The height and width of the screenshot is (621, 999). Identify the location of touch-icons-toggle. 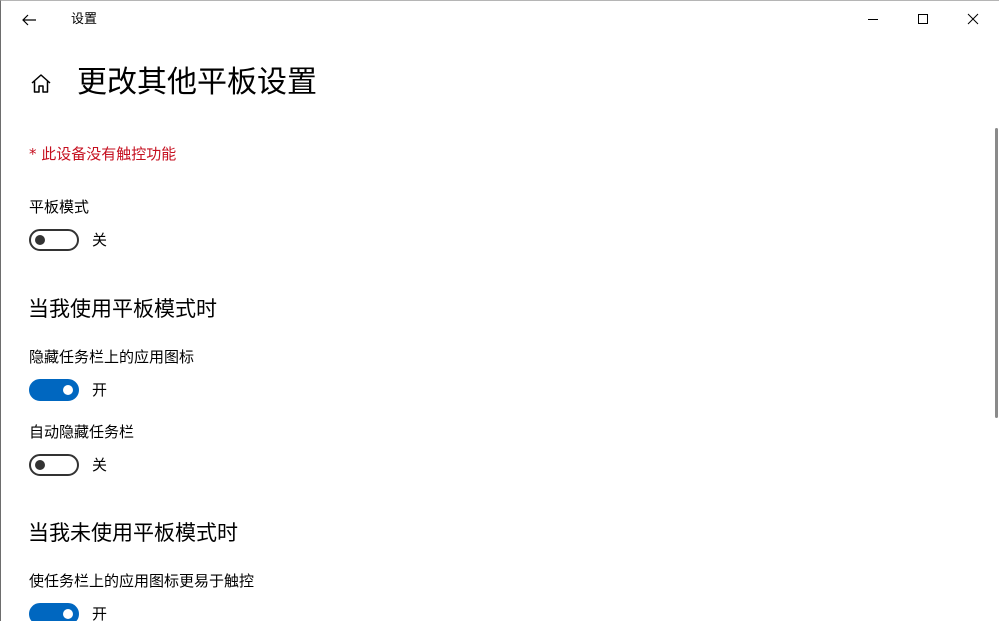
(54, 612).